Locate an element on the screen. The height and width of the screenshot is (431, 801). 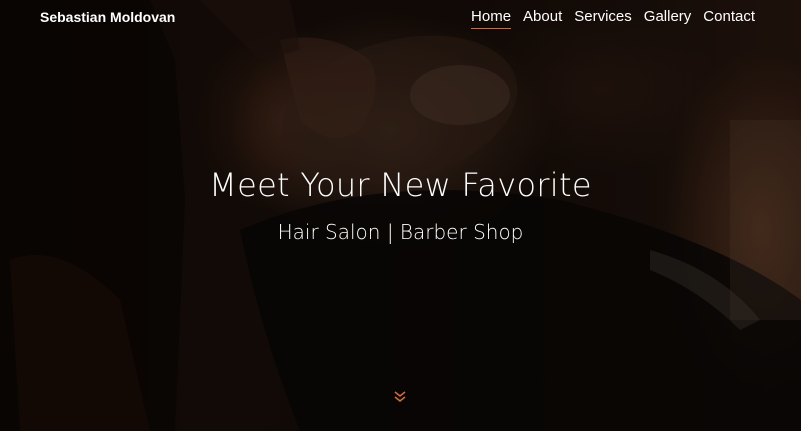
nav-item-contact: Contact is located at coordinates (729, 18).